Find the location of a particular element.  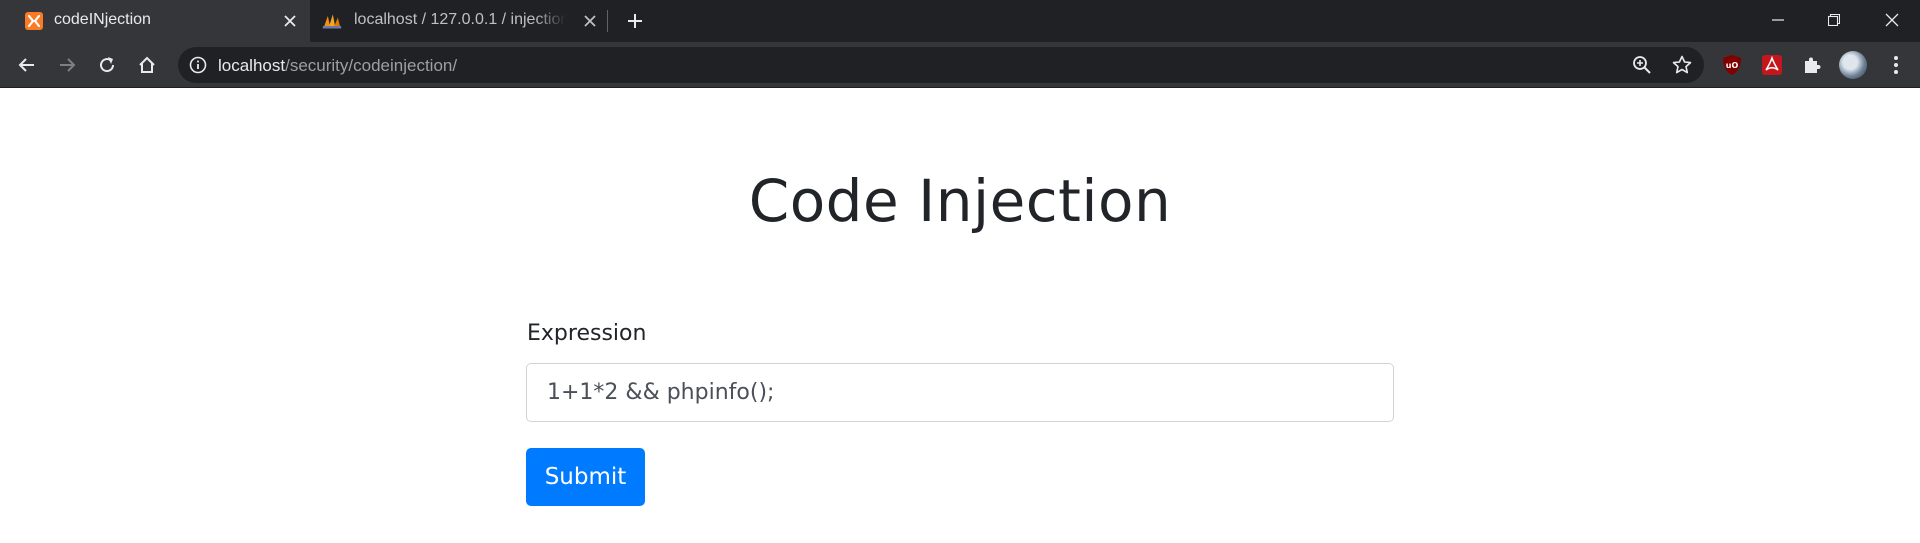

tab-title: codeINjection is located at coordinates (102, 19).